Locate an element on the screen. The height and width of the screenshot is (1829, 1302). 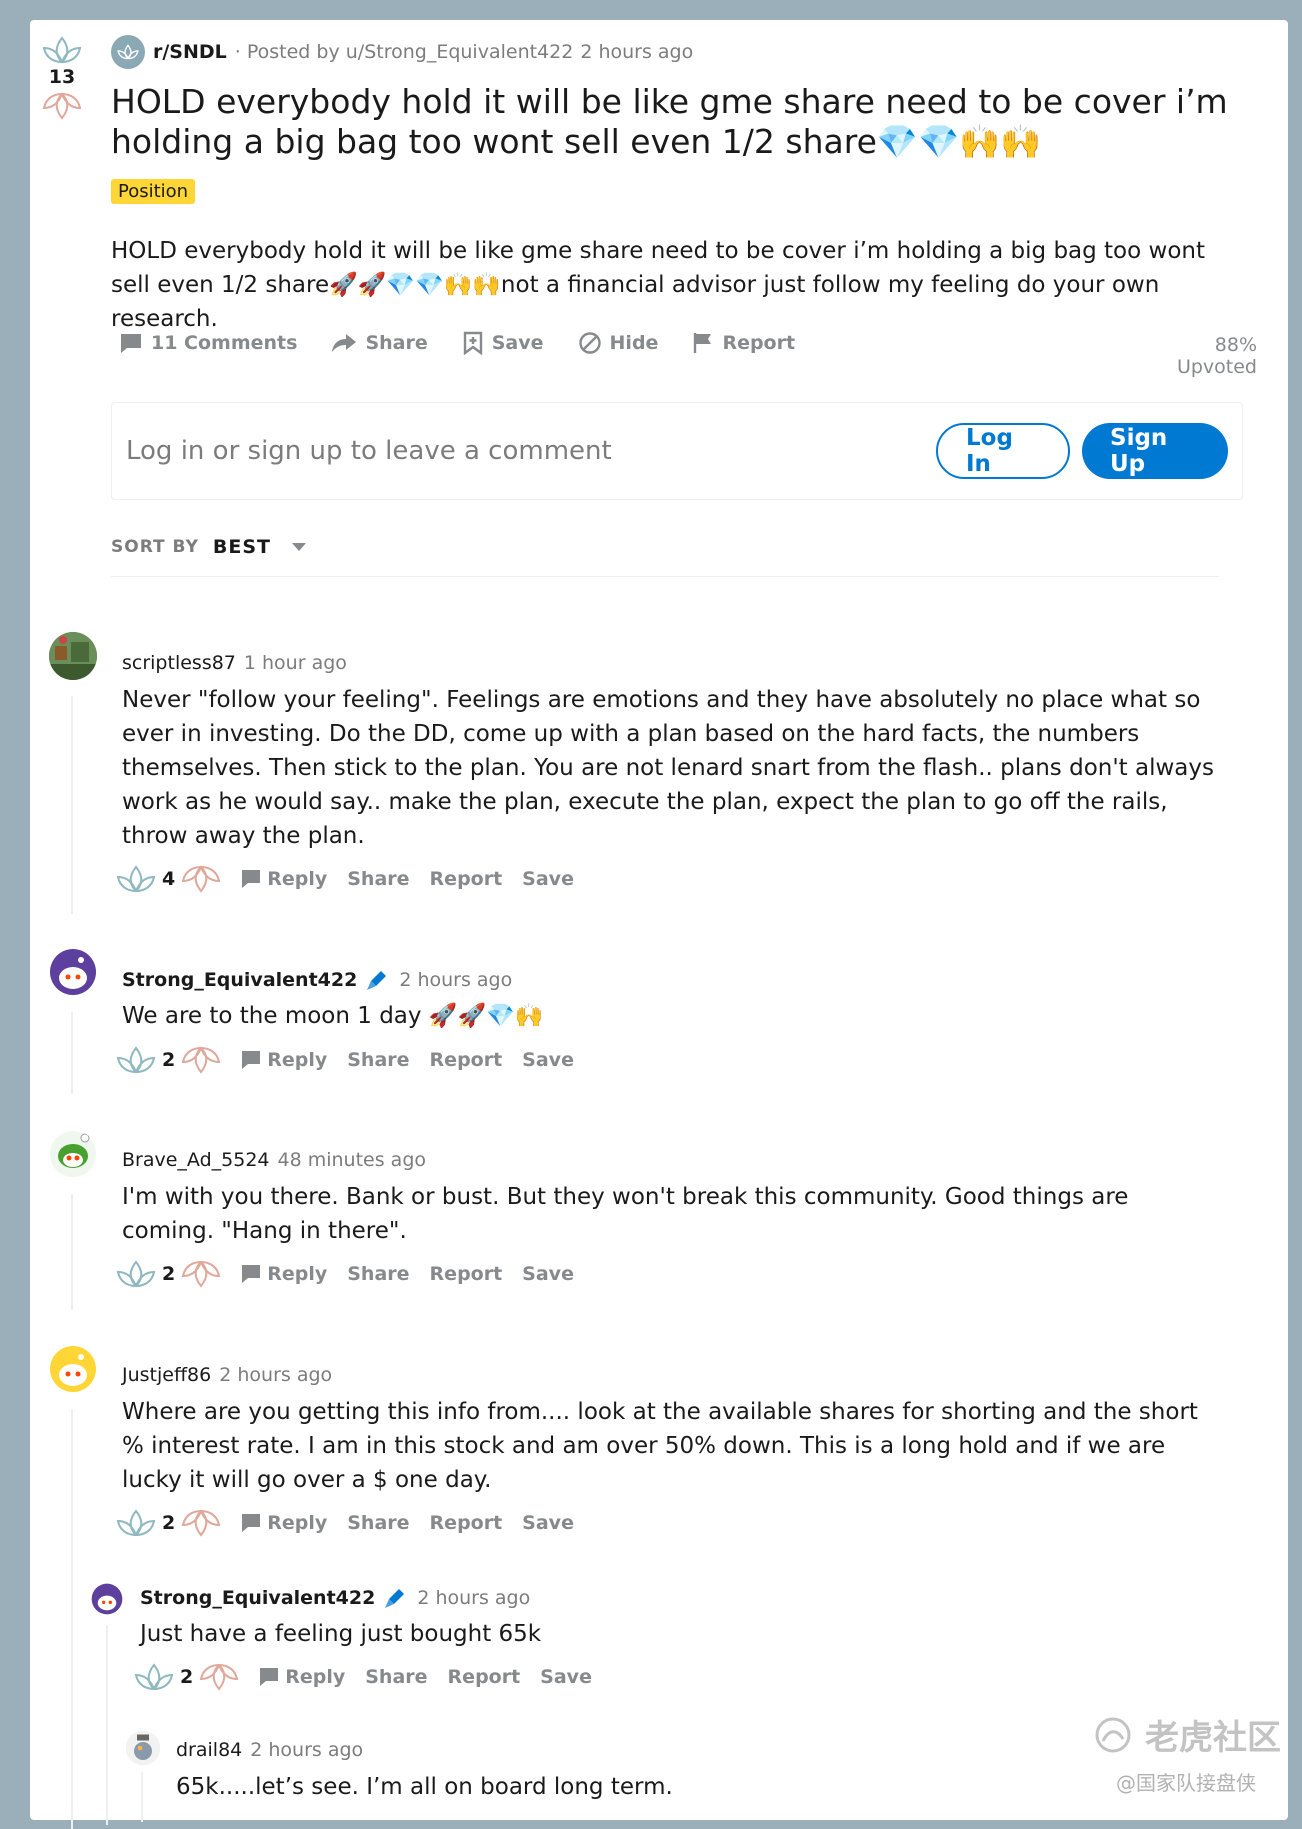
post-time: 2 hours ago is located at coordinates (637, 52).